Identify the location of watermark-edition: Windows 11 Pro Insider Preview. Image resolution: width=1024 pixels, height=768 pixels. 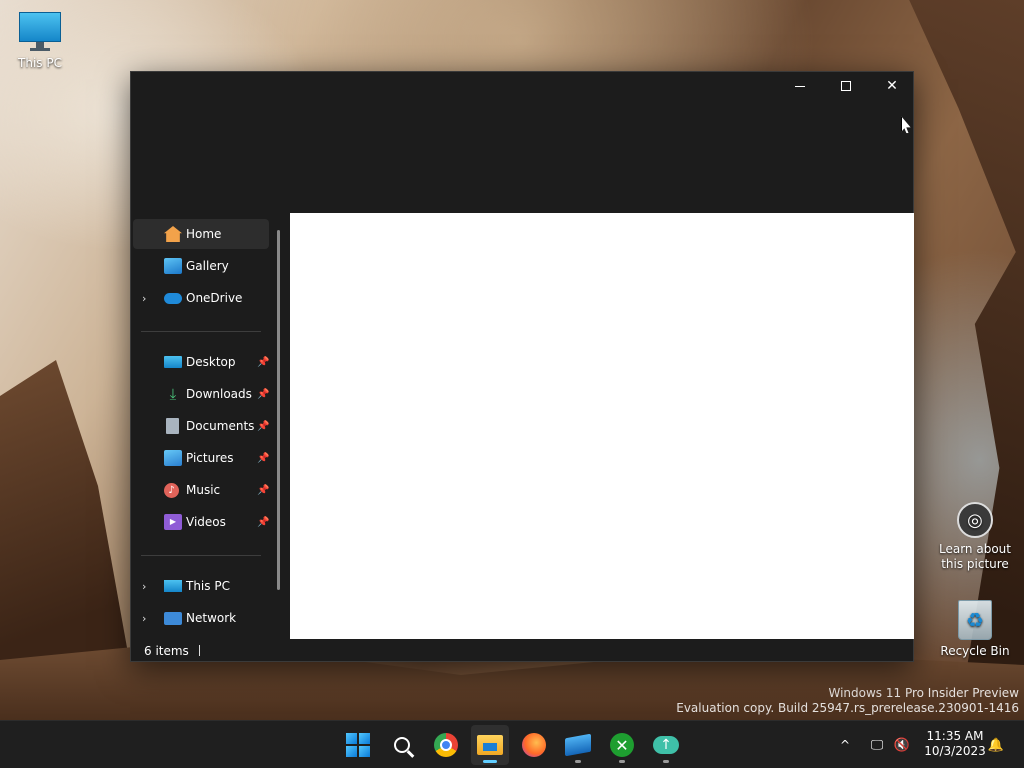
(923, 693).